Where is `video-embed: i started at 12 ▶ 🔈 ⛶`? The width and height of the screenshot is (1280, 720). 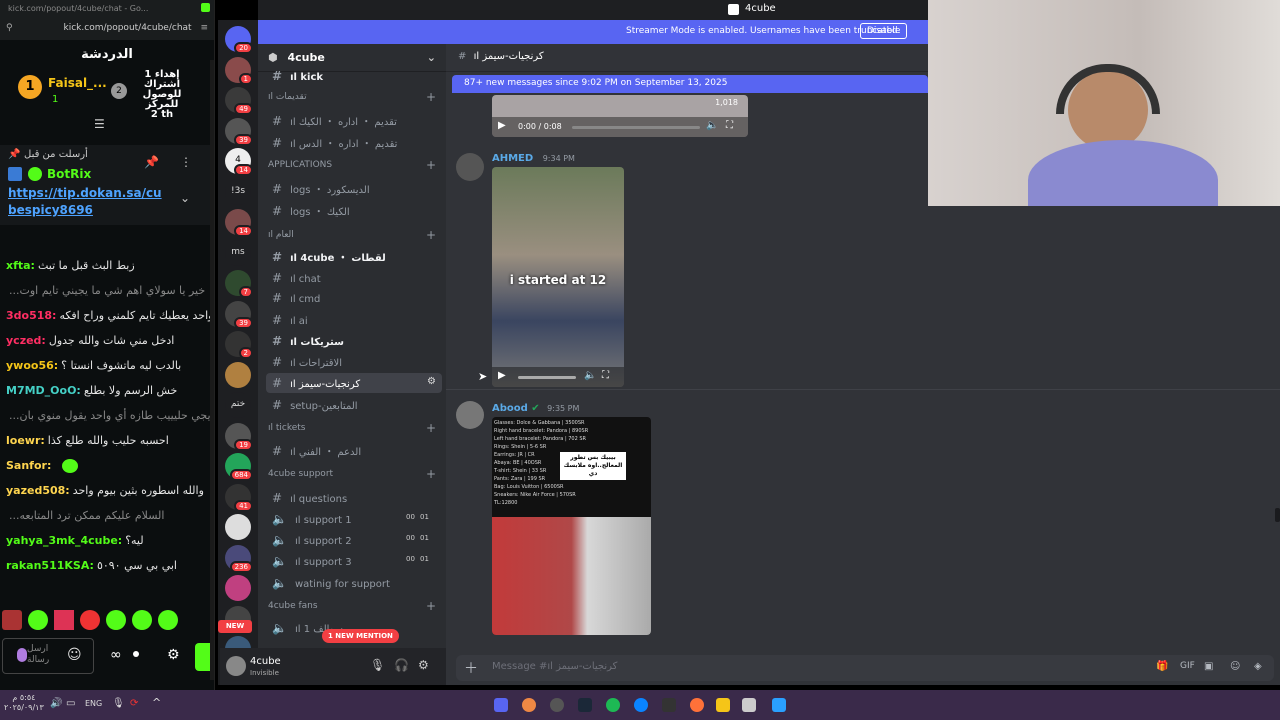 video-embed: i started at 12 ▶ 🔈 ⛶ is located at coordinates (558, 277).